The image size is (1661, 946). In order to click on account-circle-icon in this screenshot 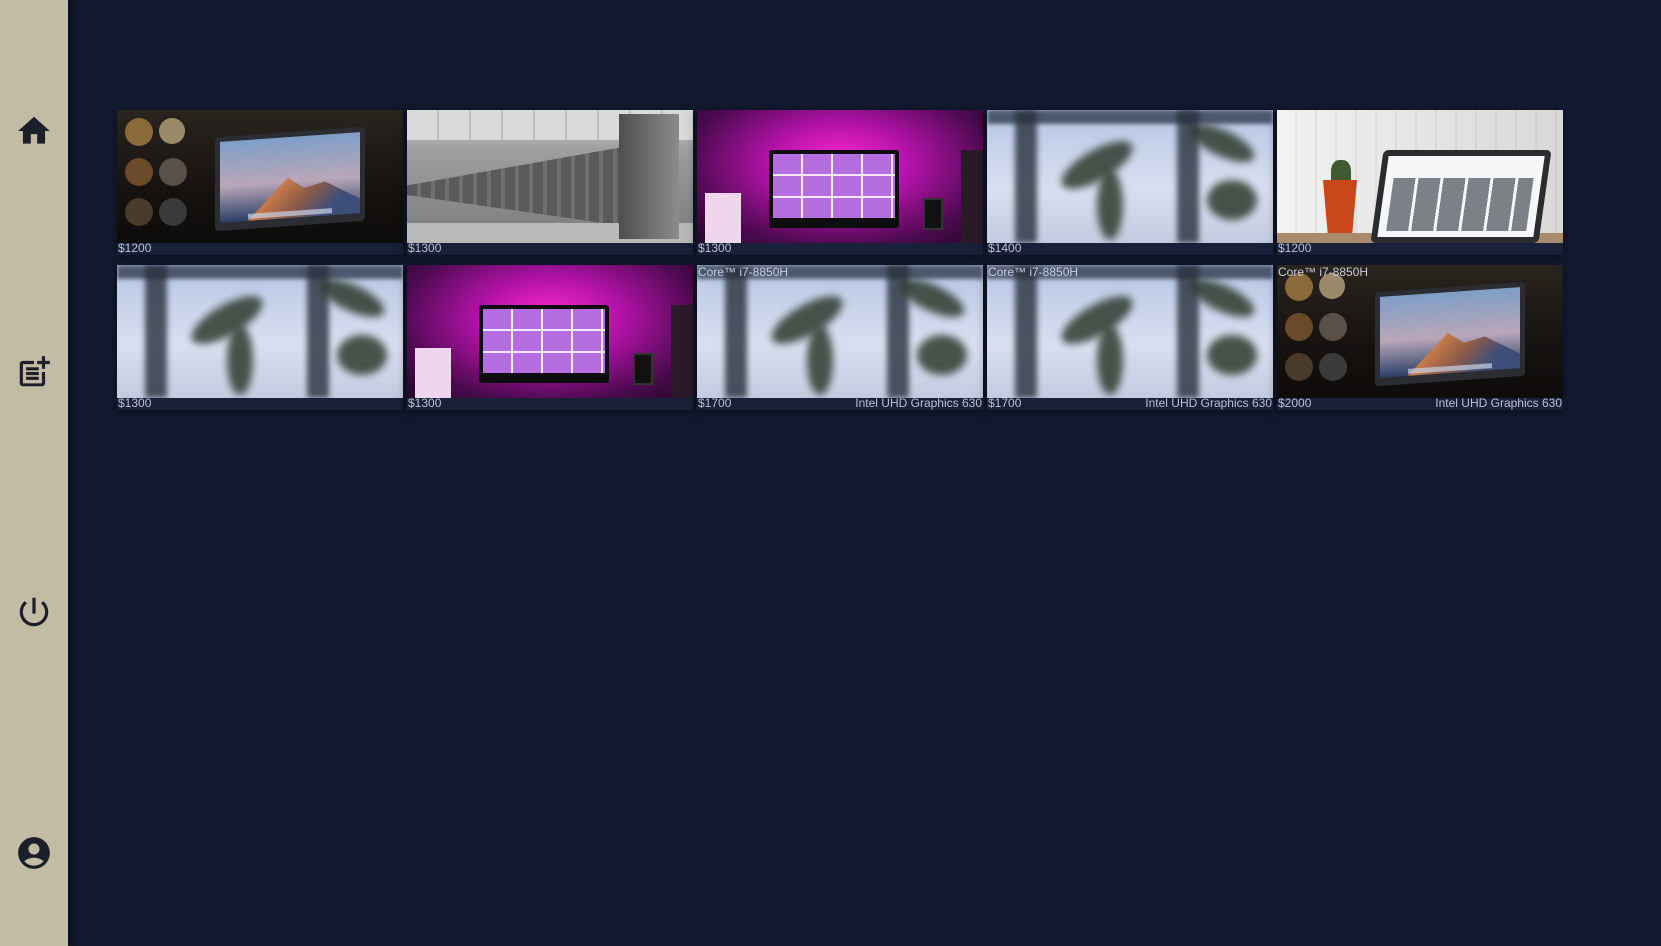, I will do `click(34, 853)`.